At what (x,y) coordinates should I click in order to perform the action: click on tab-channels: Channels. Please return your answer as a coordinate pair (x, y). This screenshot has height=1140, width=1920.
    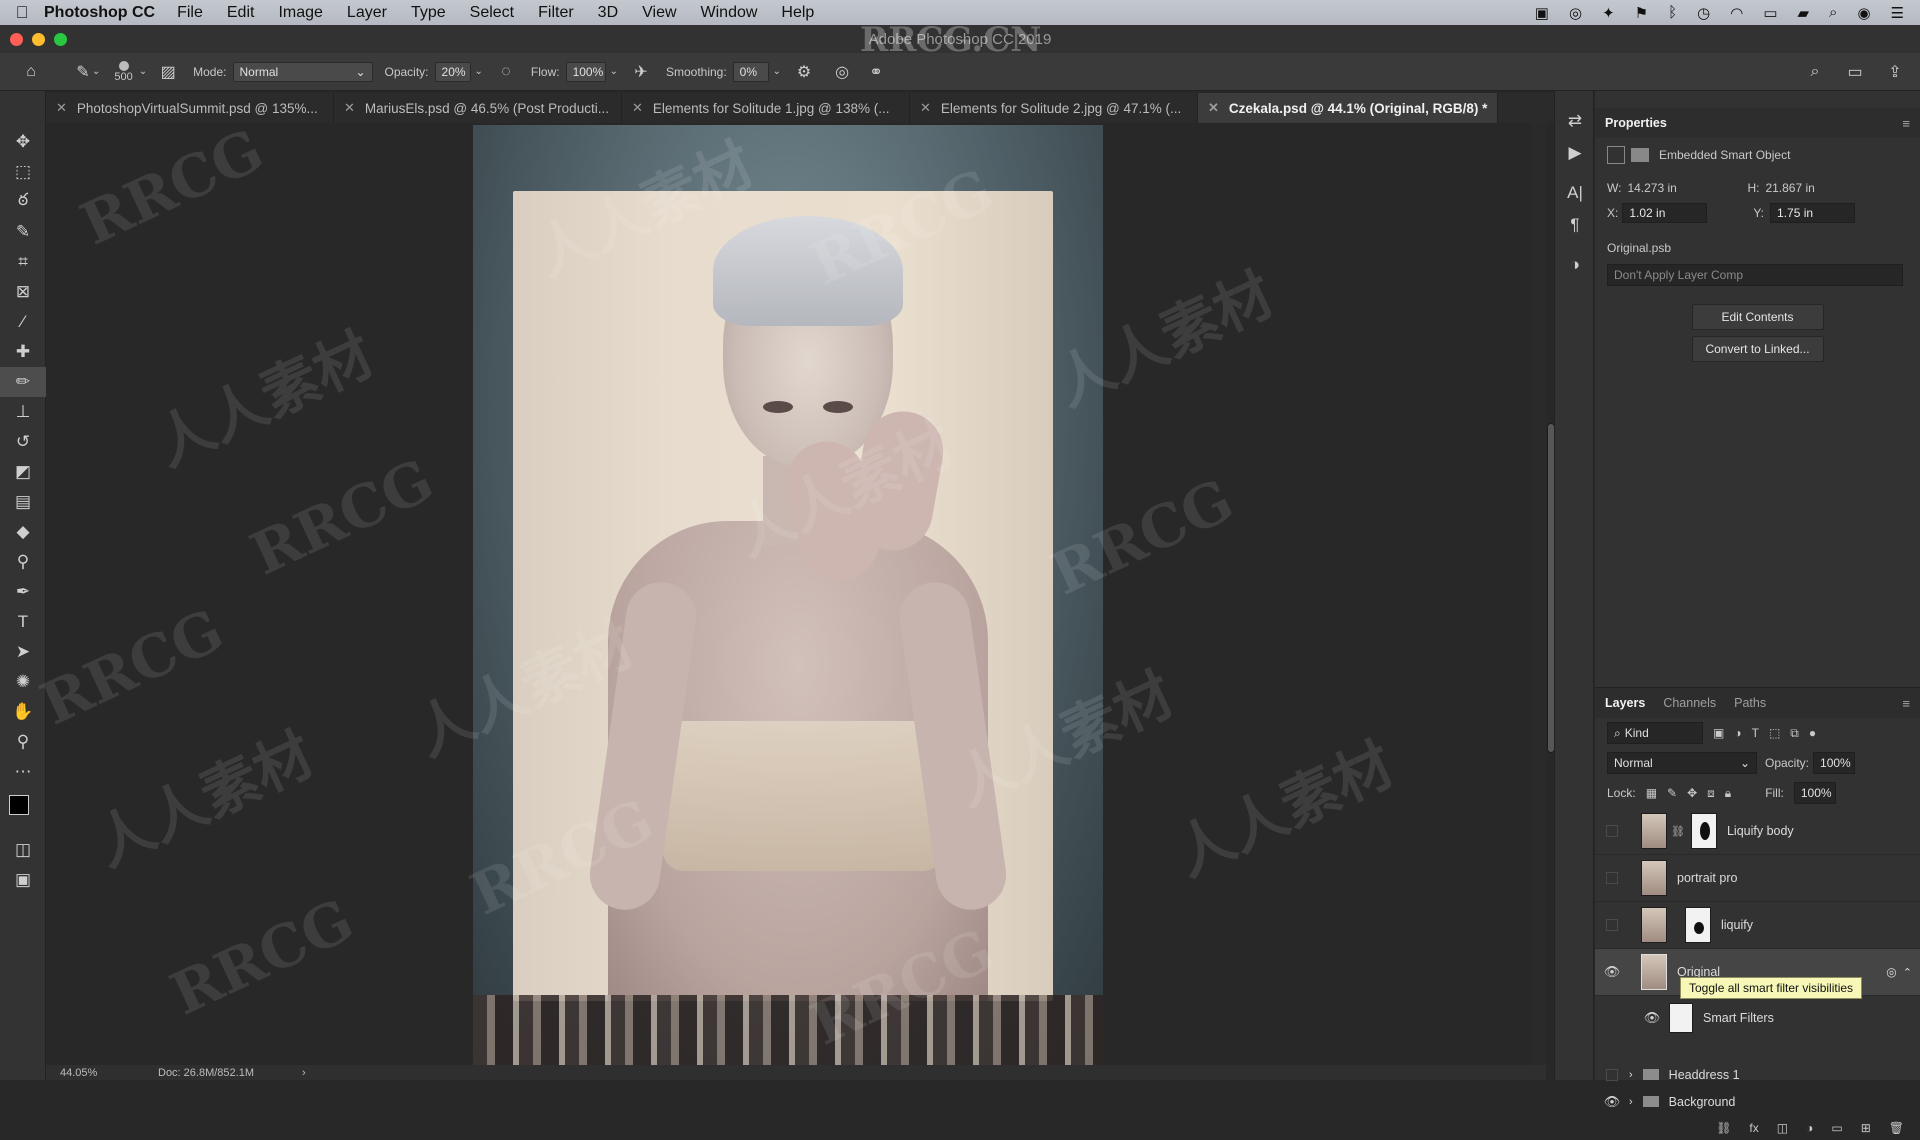
    Looking at the image, I should click on (1689, 703).